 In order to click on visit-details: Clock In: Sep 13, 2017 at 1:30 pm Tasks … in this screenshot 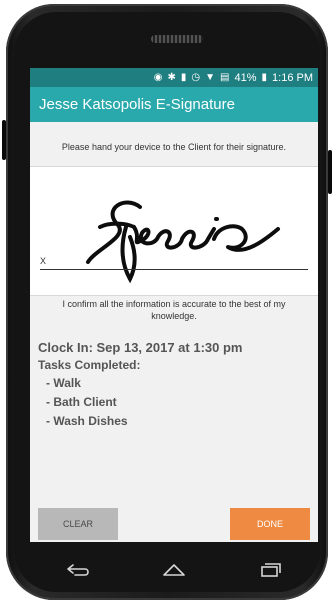, I will do `click(174, 386)`.